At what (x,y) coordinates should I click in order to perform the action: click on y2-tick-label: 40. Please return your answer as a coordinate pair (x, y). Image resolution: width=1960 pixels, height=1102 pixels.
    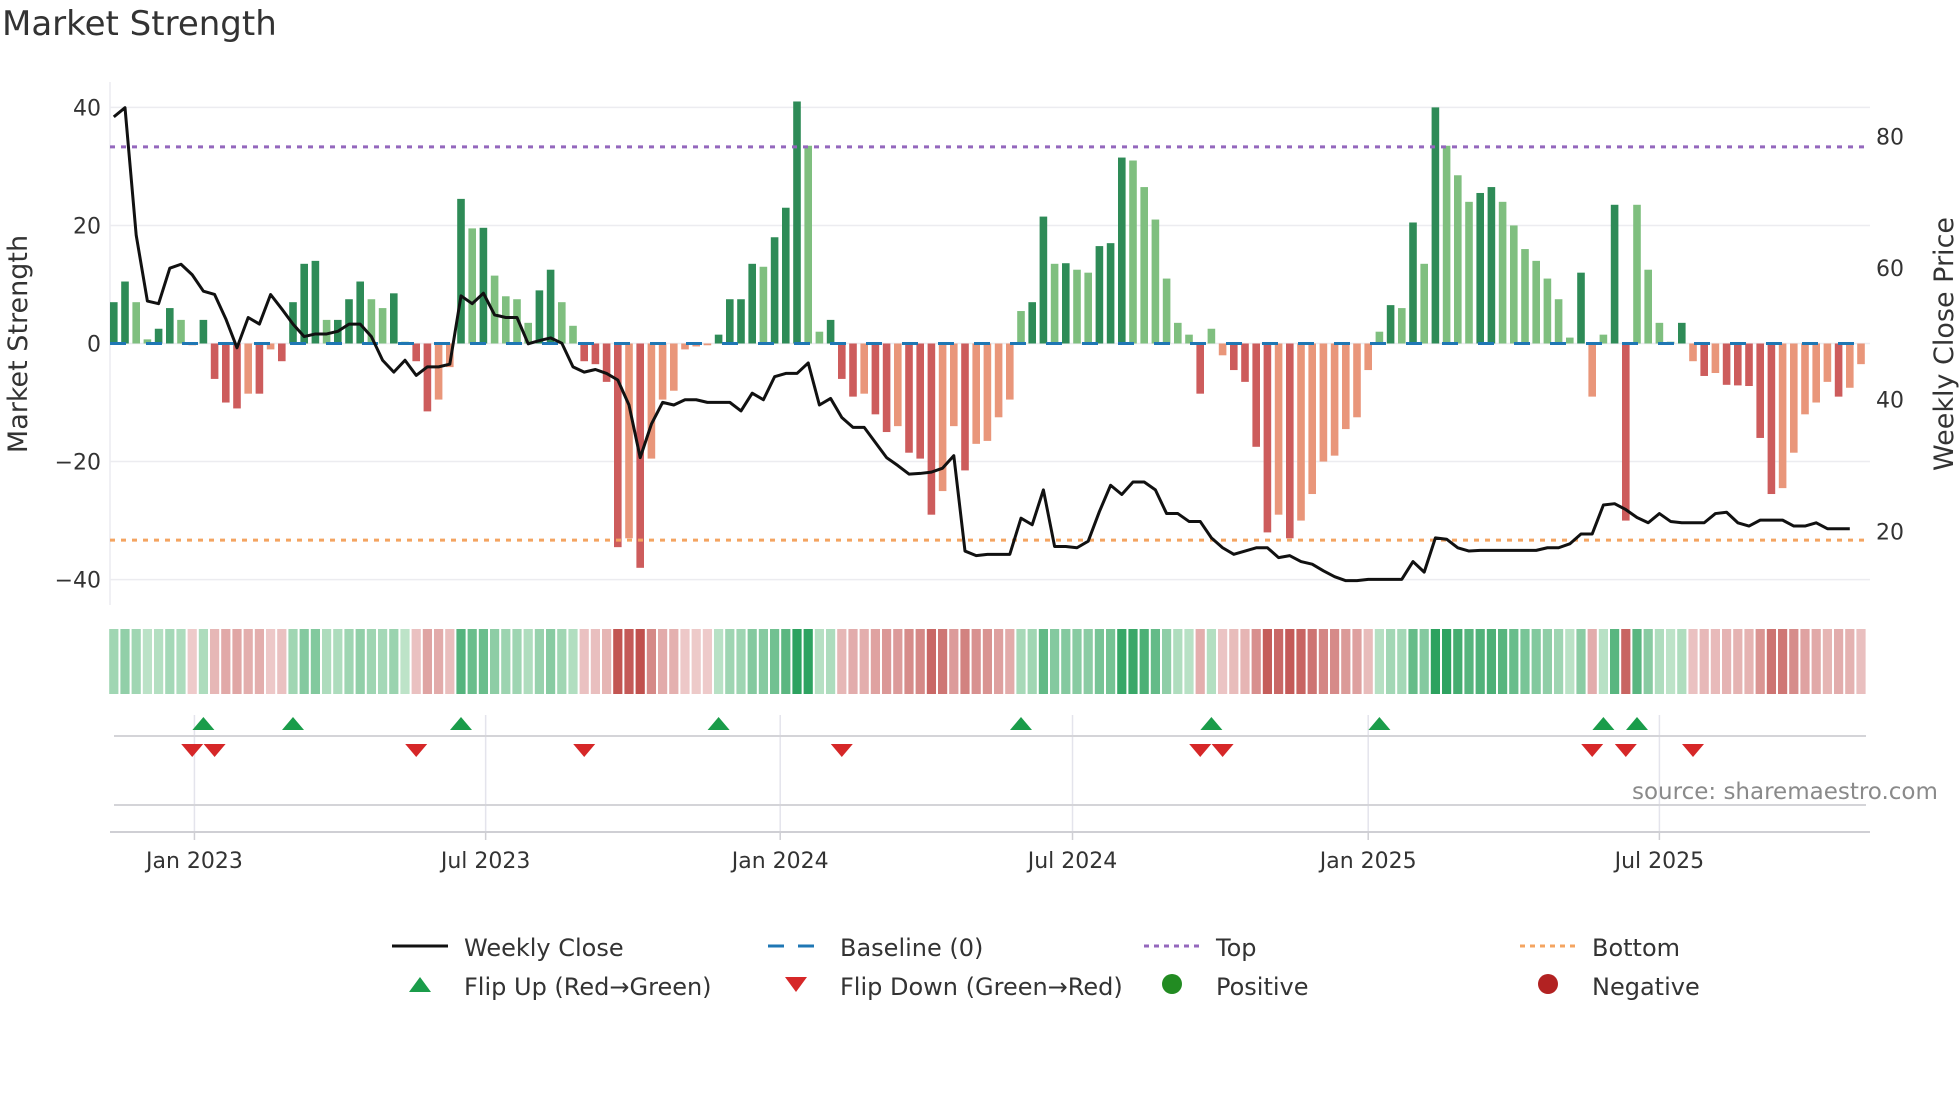
    Looking at the image, I should click on (1890, 401).